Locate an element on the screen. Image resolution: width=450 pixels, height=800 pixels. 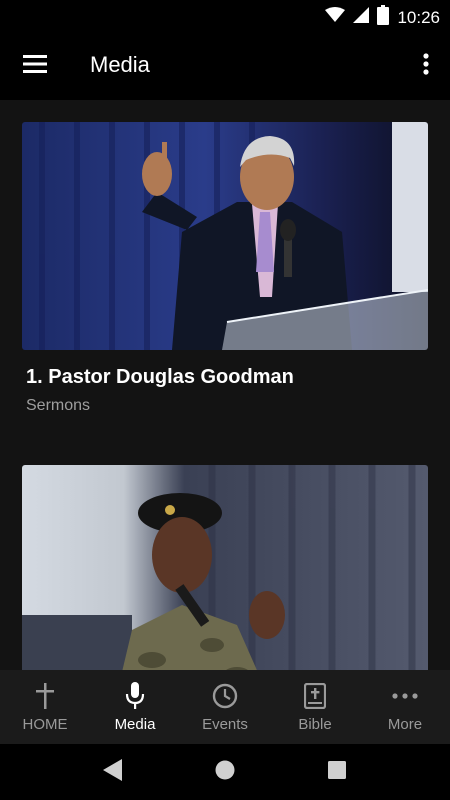
home-icon is located at coordinates (225, 772).